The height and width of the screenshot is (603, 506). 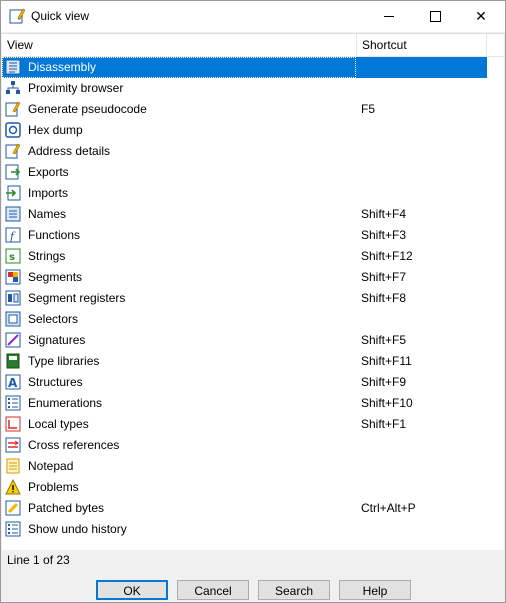 What do you see at coordinates (132, 590) in the screenshot?
I see `ok-button: OK` at bounding box center [132, 590].